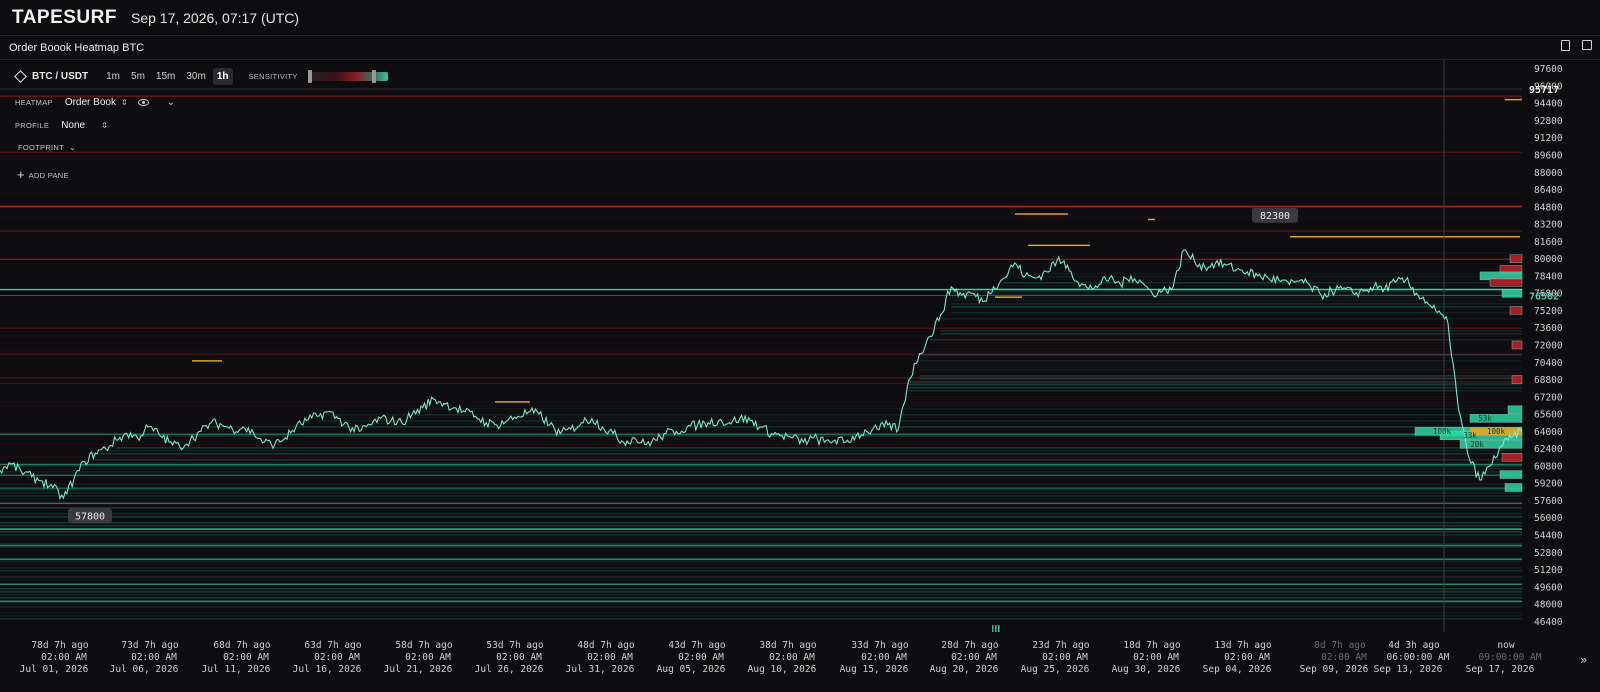 This screenshot has width=1600, height=692. I want to click on x-axis-relative-label: 68d 7h ago, so click(241, 645).